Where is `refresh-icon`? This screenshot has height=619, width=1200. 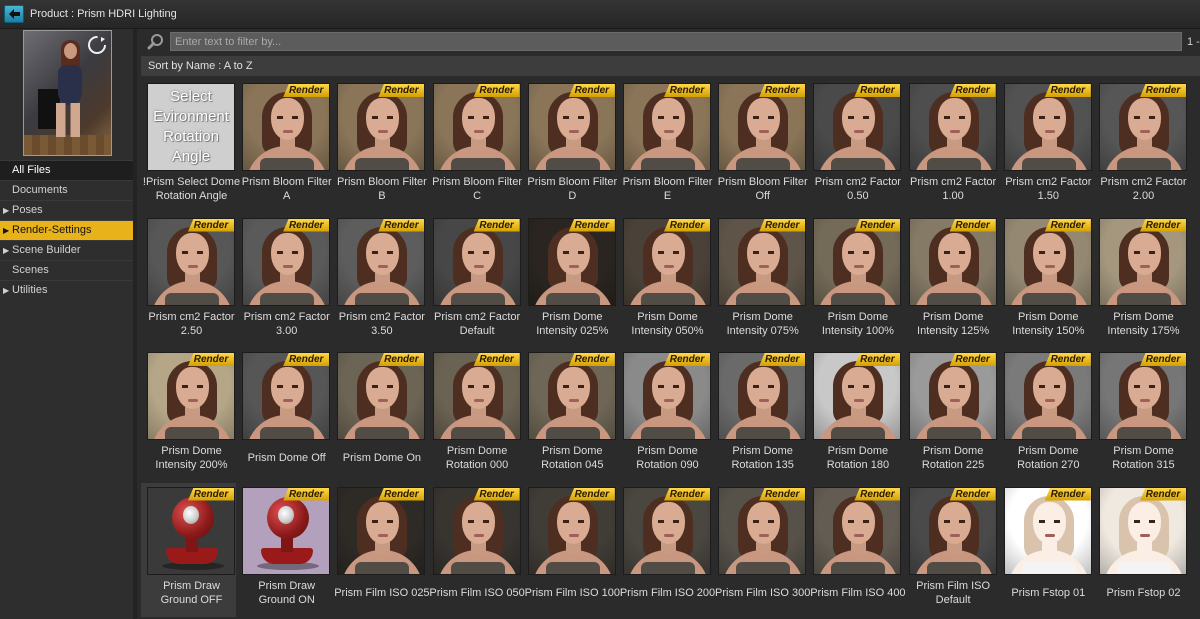 refresh-icon is located at coordinates (97, 45).